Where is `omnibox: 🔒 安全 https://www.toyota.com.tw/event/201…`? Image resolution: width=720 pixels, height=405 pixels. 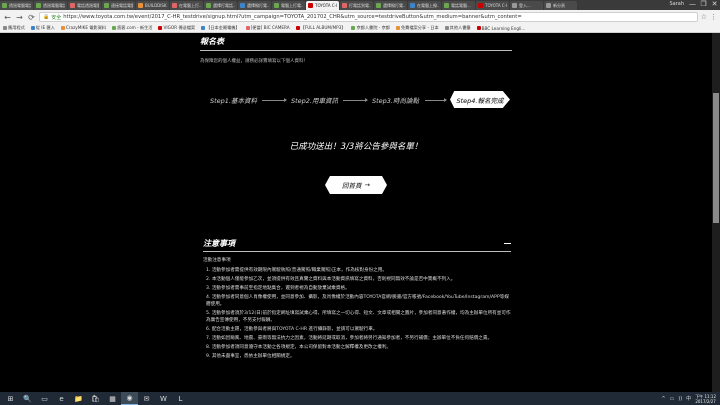
omnibox: 🔒 安全 https://www.toyota.com.tw/event/201… is located at coordinates (368, 17).